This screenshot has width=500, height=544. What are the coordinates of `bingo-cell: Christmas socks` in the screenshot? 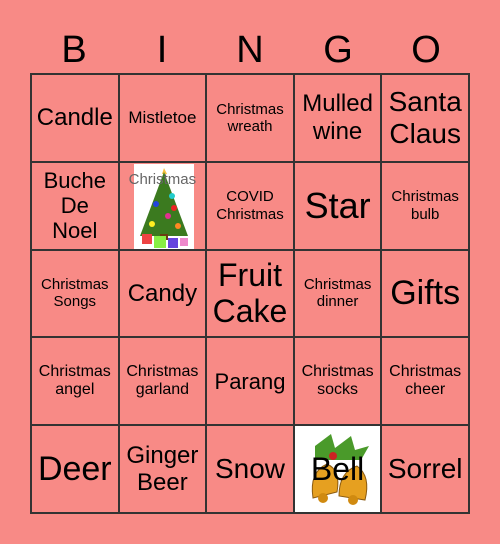 It's located at (337, 381).